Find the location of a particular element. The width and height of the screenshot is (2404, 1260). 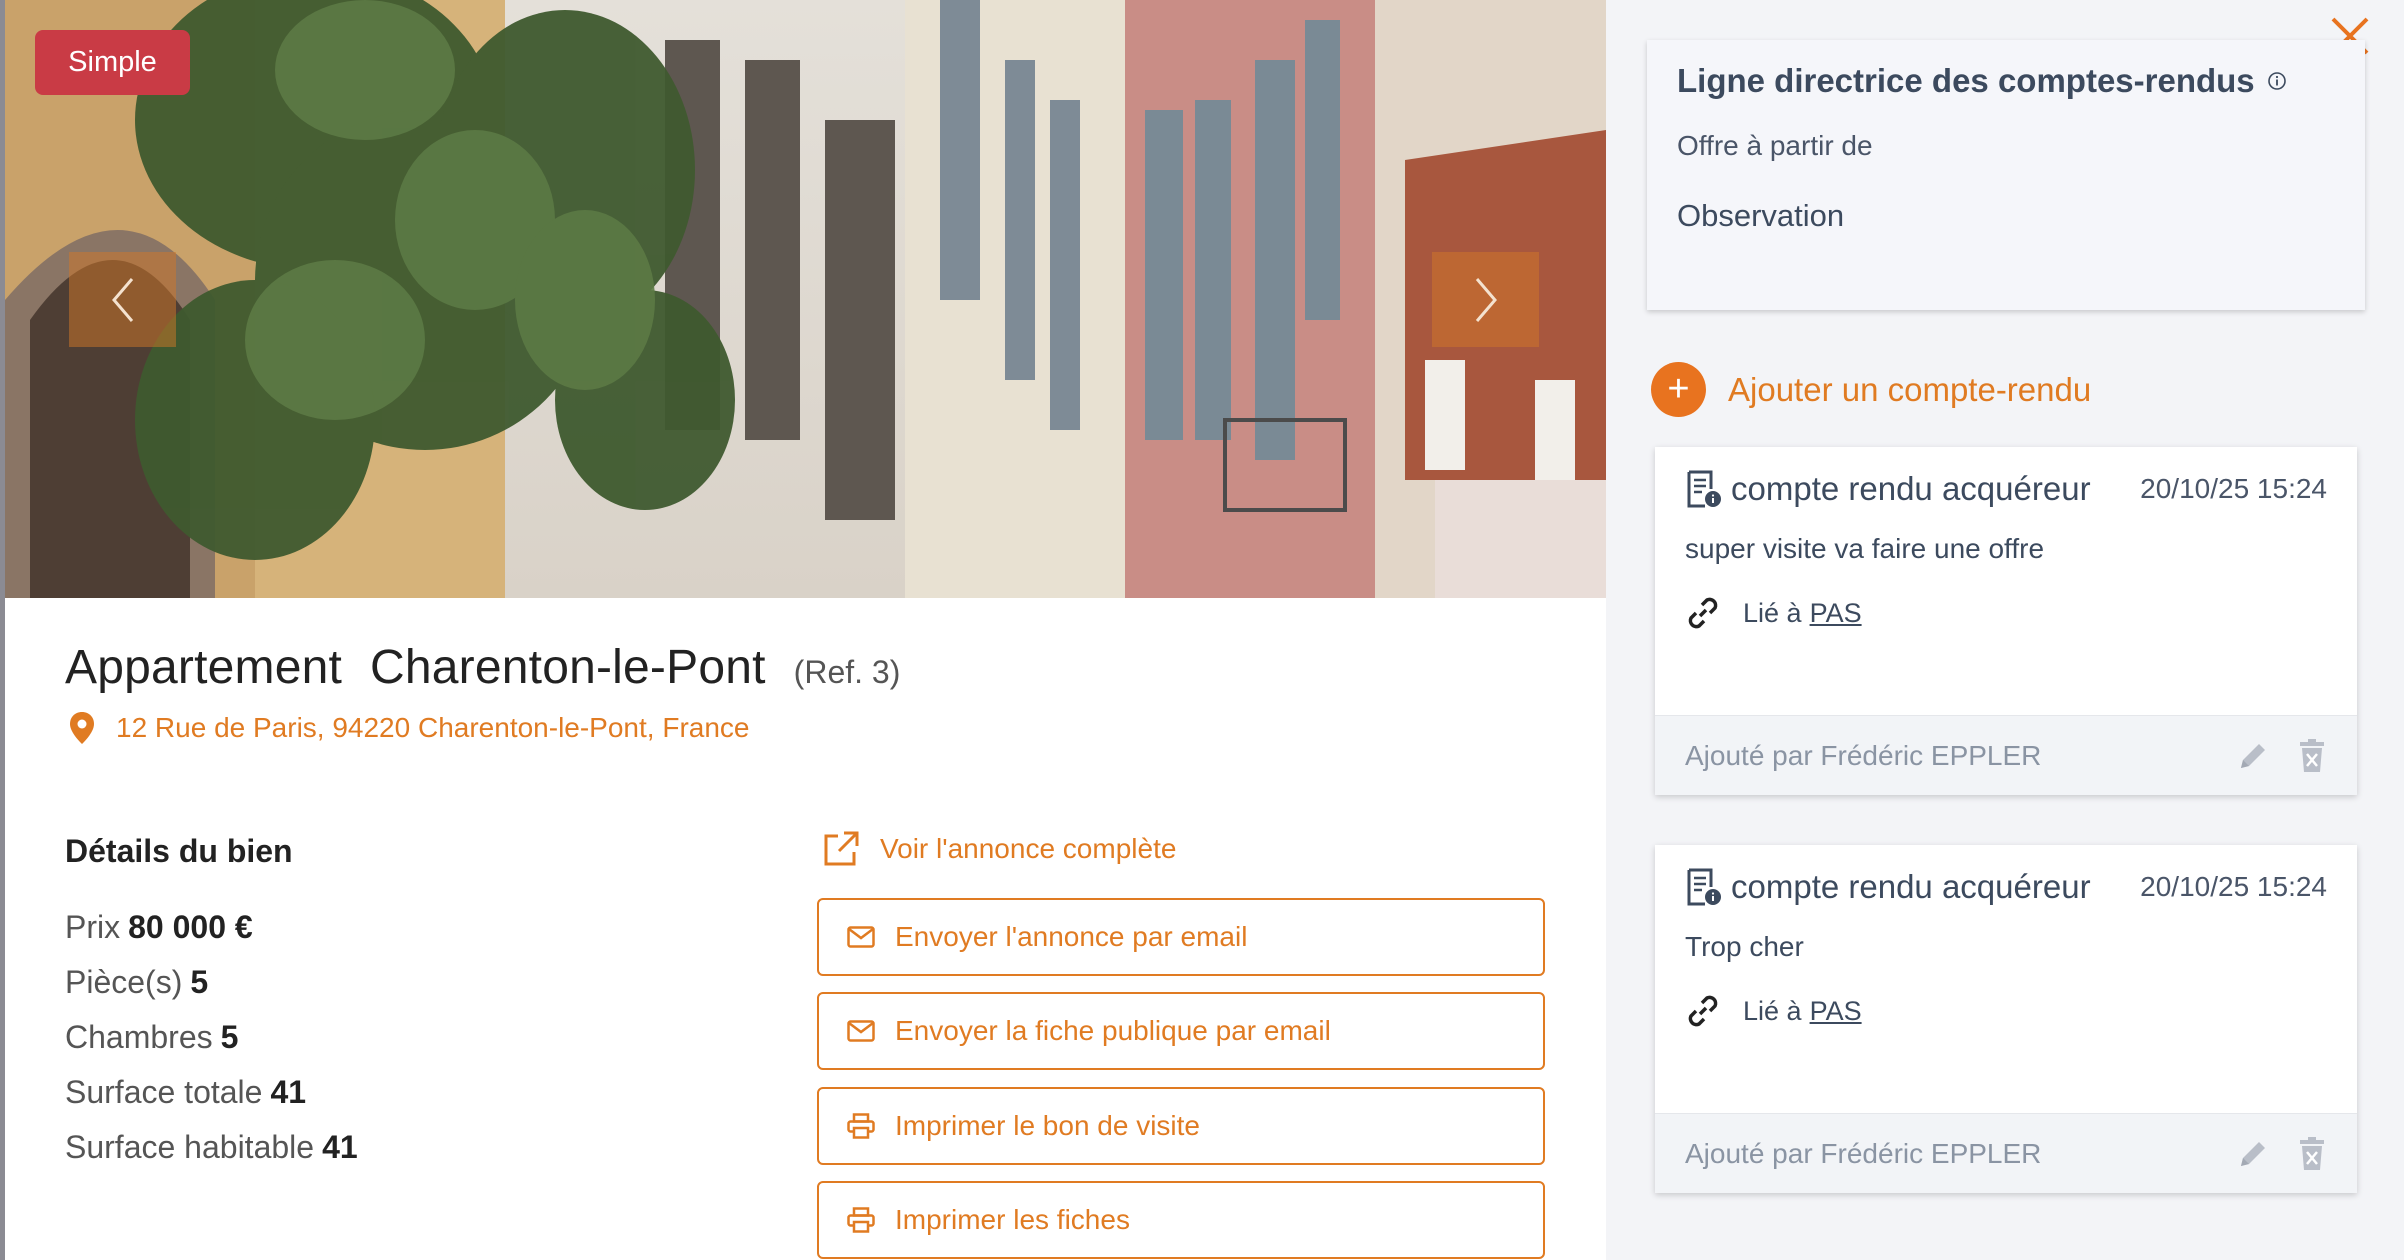

listing-type: Appartement is located at coordinates (204, 667).